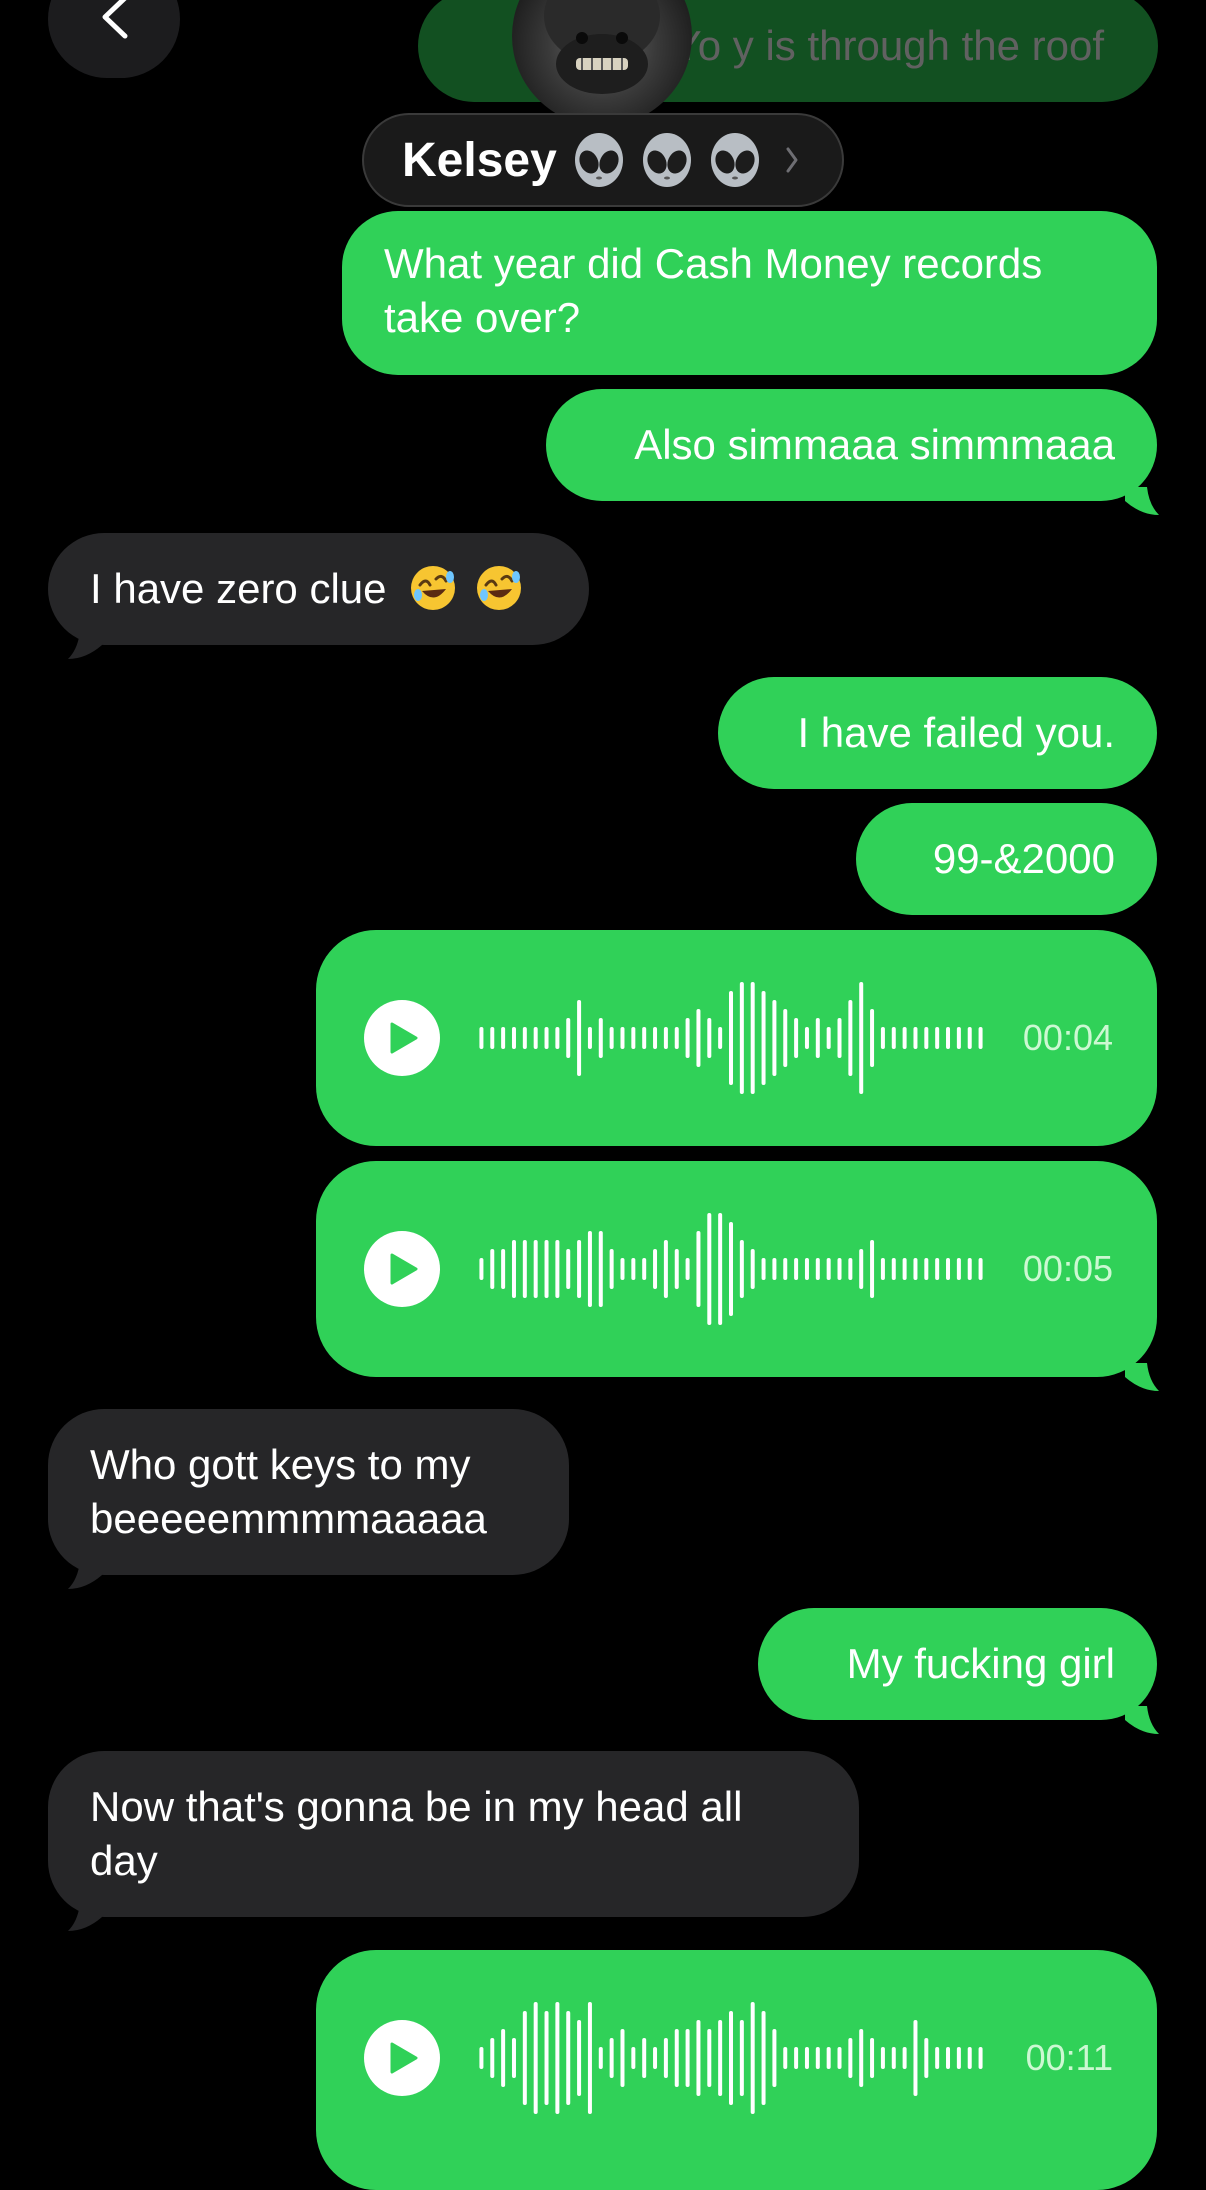 This screenshot has width=1206, height=2190. What do you see at coordinates (288, 1518) in the screenshot?
I see `message-text-line: beeeeemmmmaaaaa` at bounding box center [288, 1518].